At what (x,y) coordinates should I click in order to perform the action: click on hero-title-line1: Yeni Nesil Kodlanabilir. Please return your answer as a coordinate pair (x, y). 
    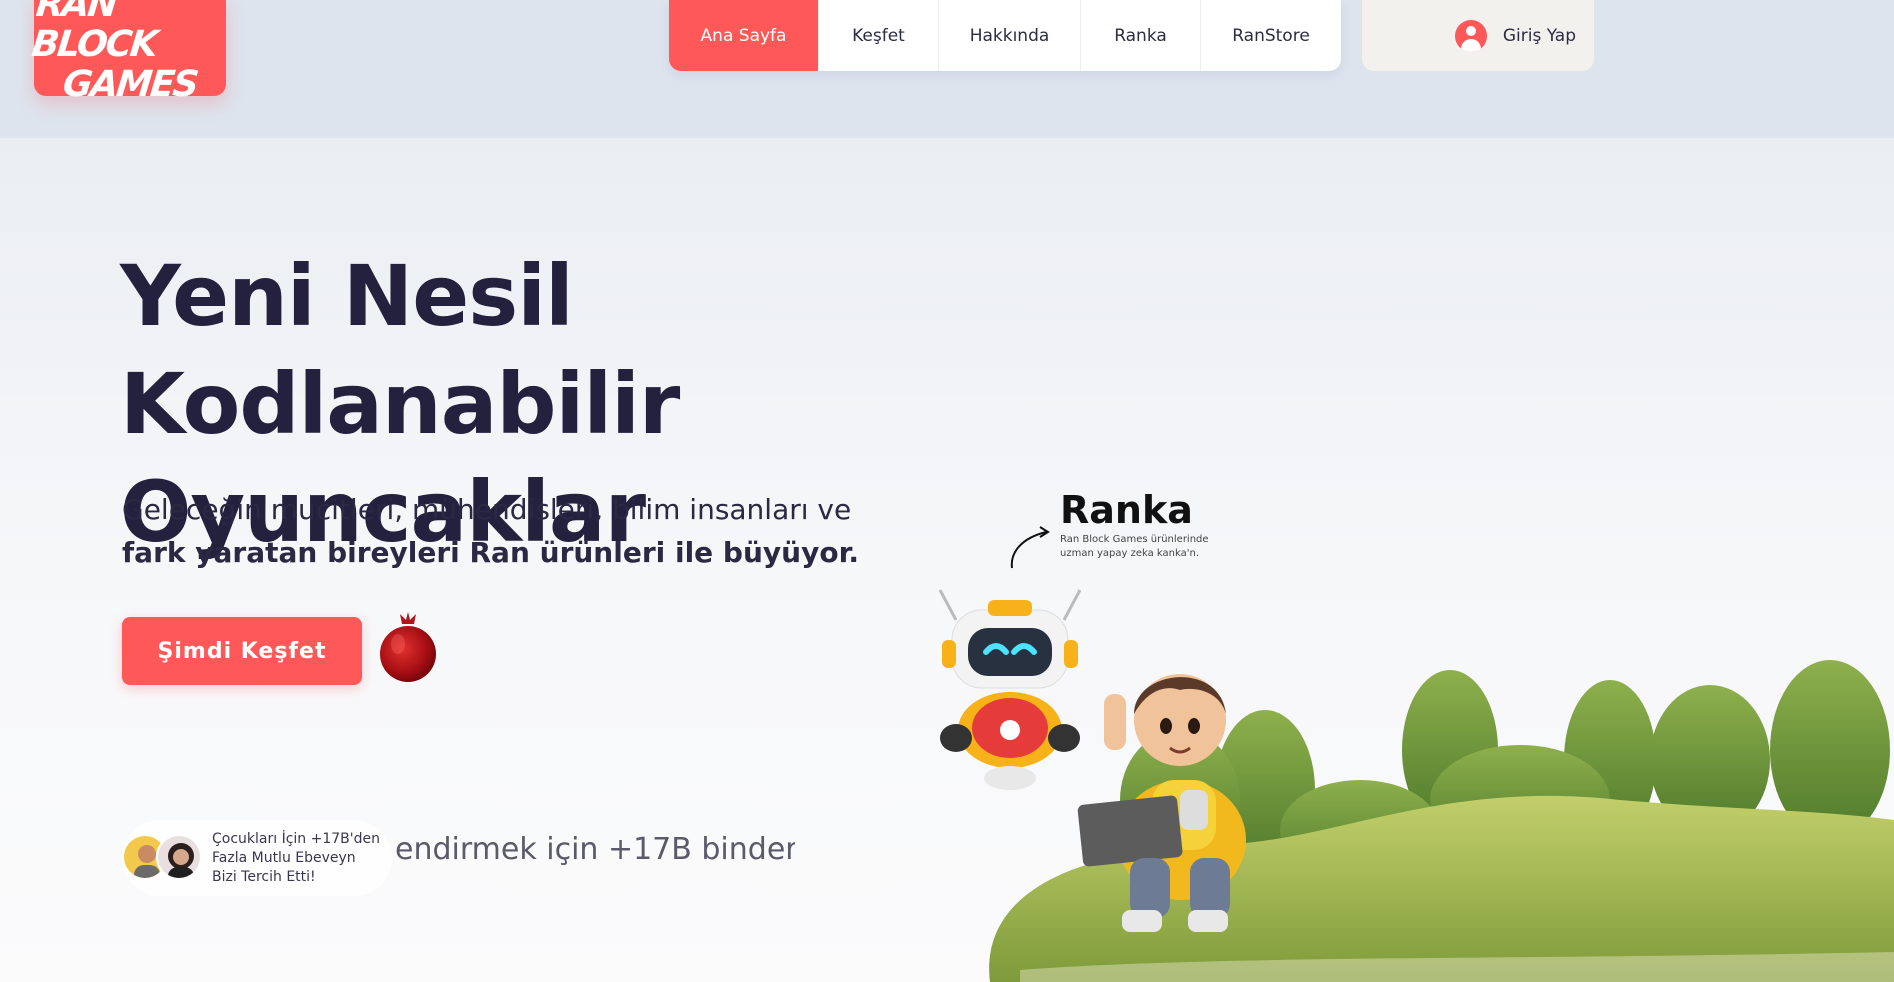
    Looking at the image, I should click on (400, 350).